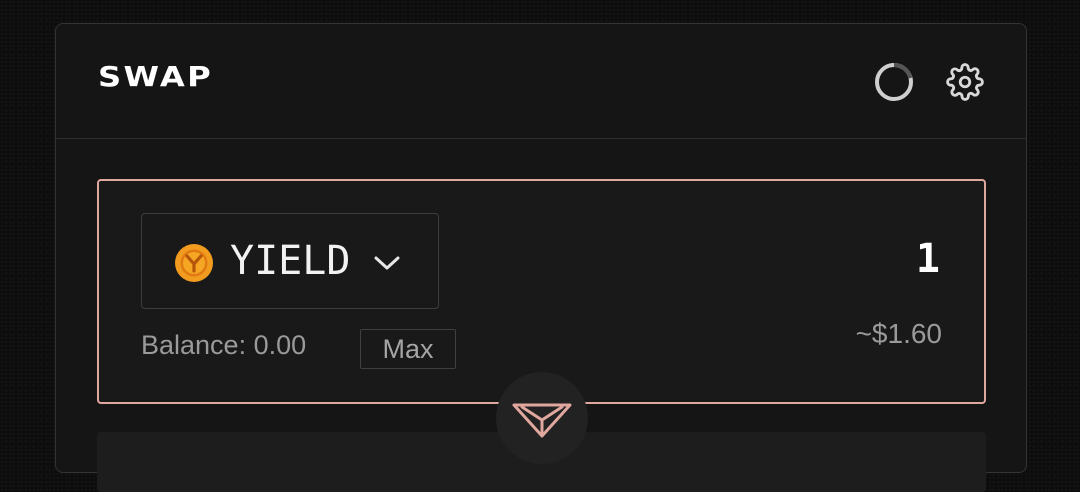 Image resolution: width=1080 pixels, height=492 pixels. Describe the element at coordinates (894, 82) in the screenshot. I see `loading-spinner-icon` at that location.